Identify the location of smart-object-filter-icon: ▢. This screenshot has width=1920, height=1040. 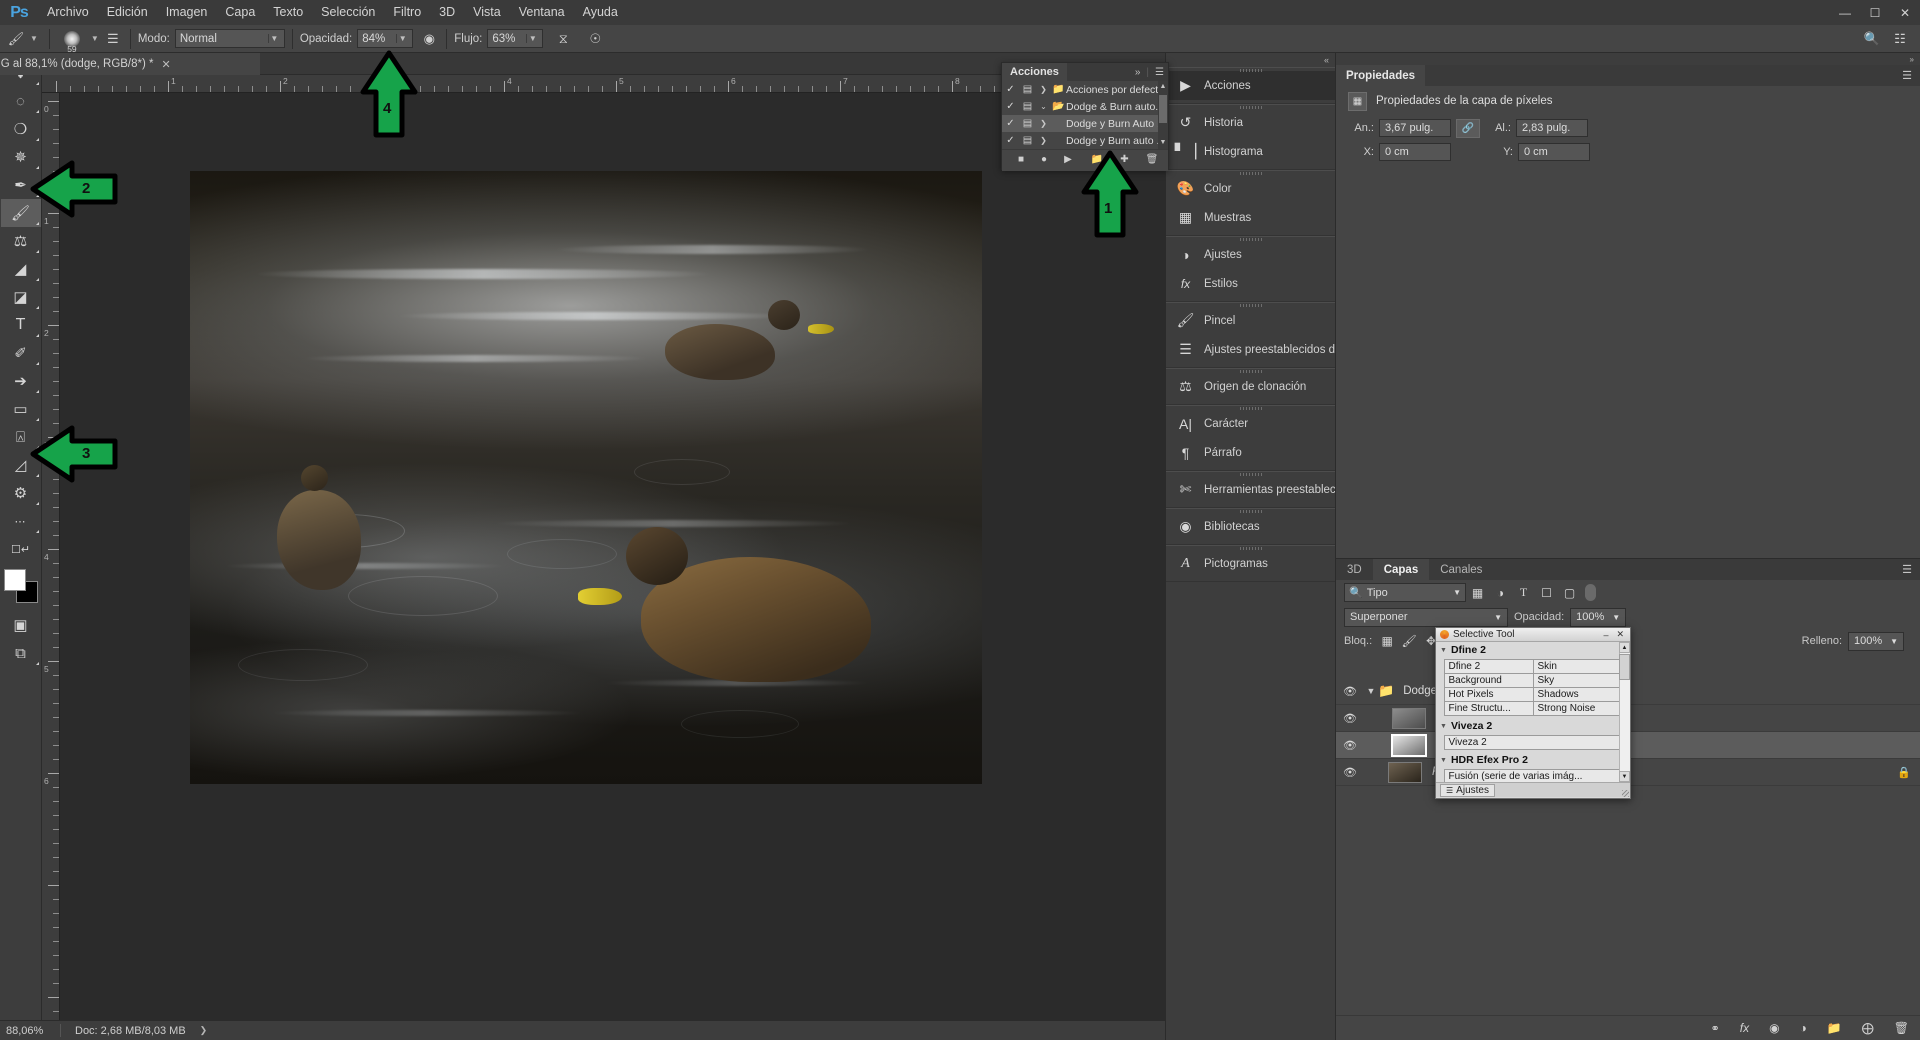
(1569, 593).